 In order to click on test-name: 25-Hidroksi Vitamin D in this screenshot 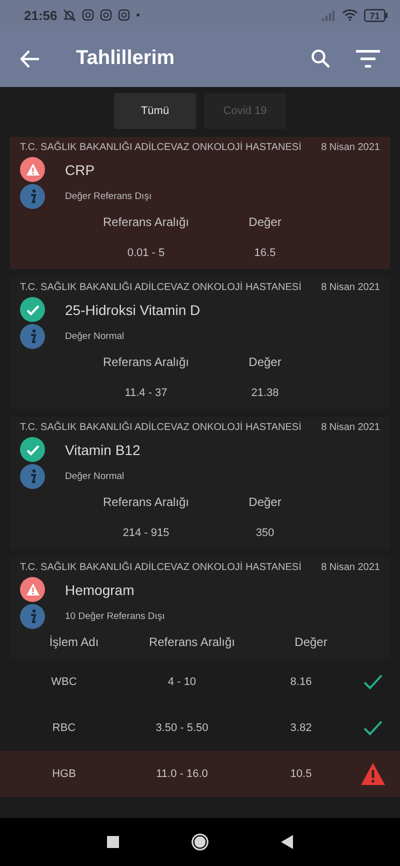, I will do `click(132, 310)`.